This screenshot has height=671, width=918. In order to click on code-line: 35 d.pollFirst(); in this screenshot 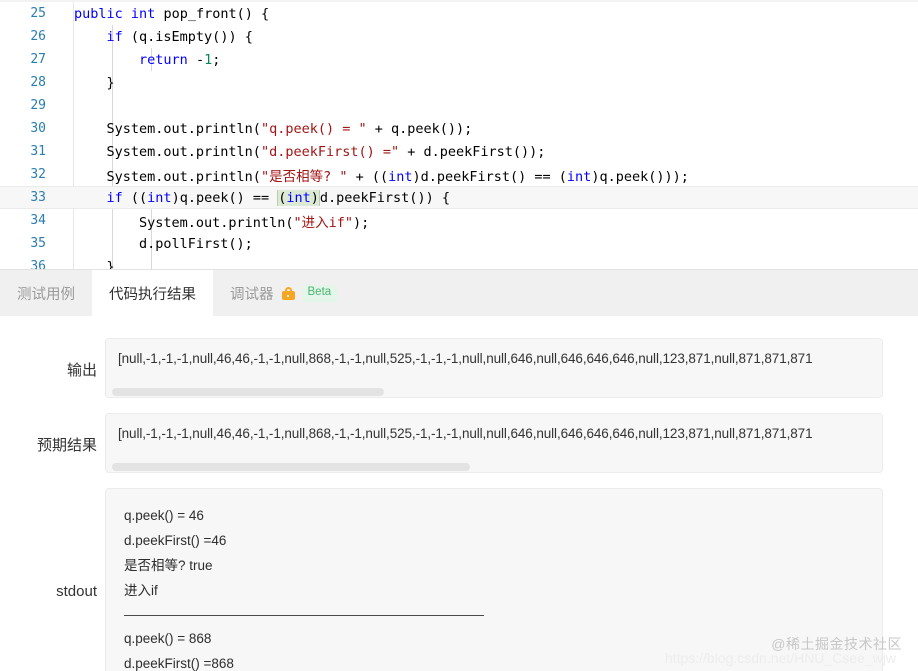, I will do `click(459, 243)`.